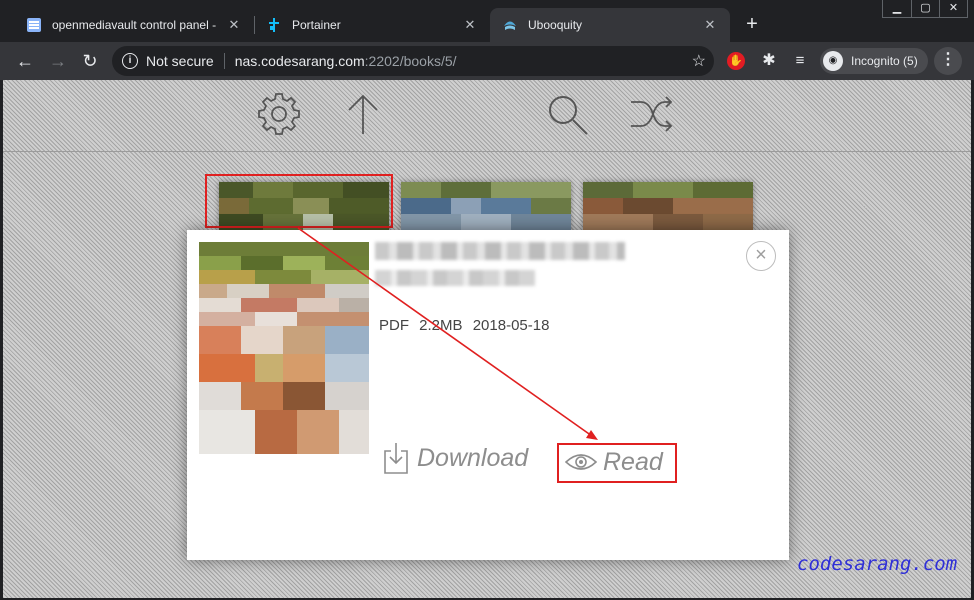 The image size is (974, 600). I want to click on book-metadata: PDF 2.2MB 2018-05-18, so click(467, 325).